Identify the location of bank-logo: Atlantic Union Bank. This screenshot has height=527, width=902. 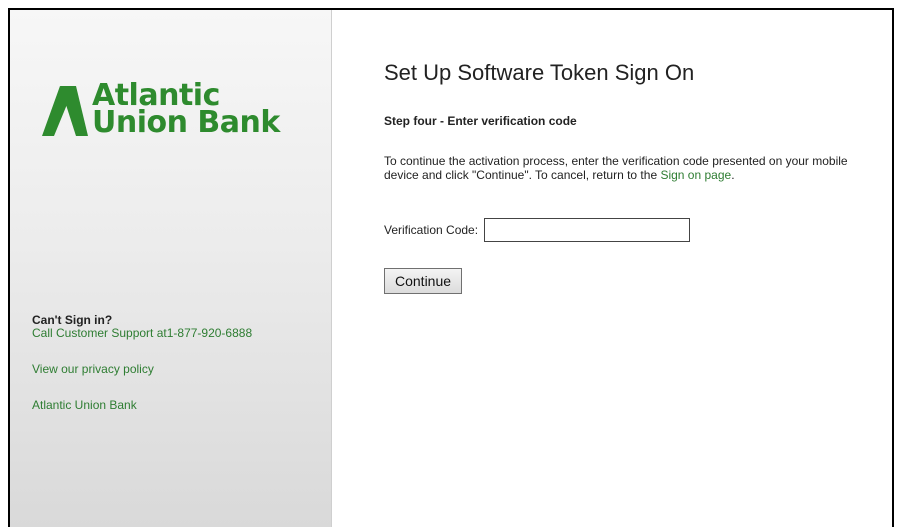
(161, 110).